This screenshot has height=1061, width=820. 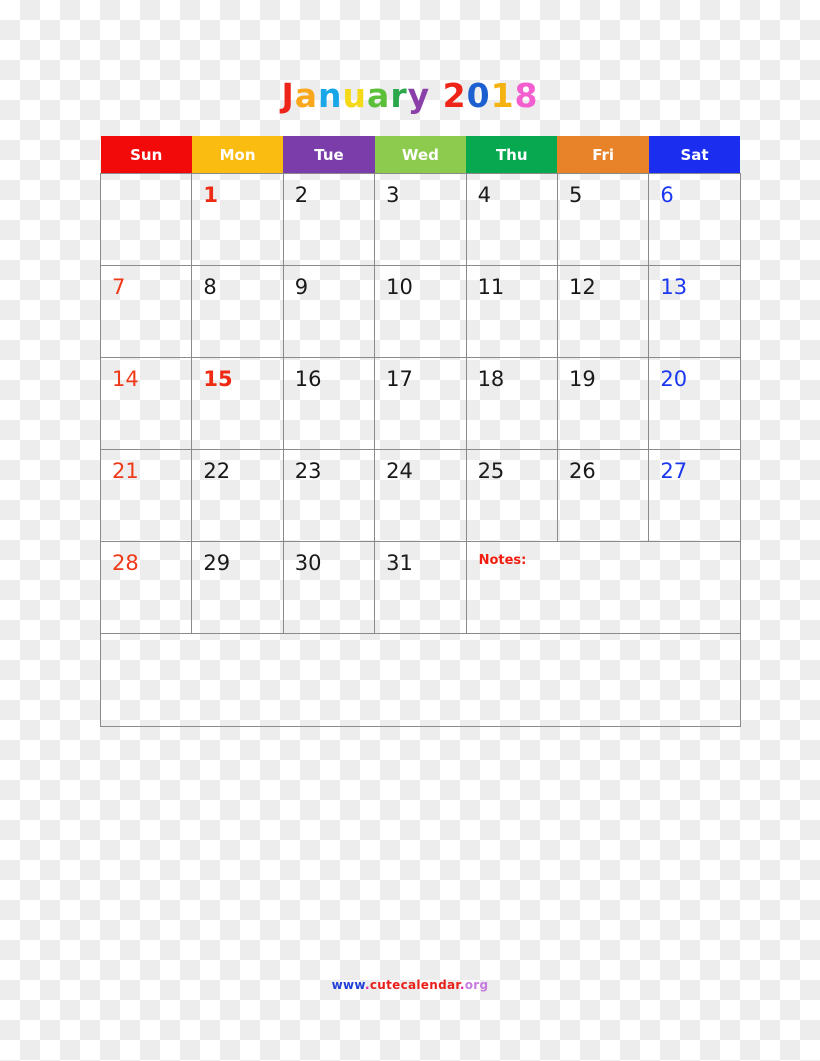 I want to click on day-cell: 31, so click(x=420, y=587).